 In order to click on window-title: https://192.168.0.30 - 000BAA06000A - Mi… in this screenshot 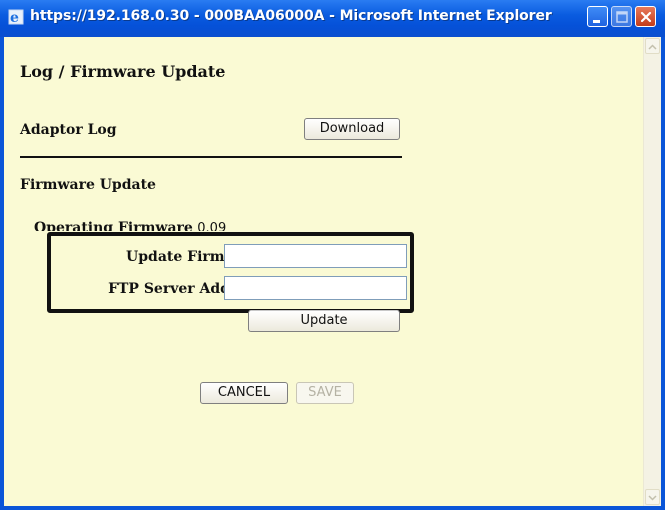, I will do `click(291, 16)`.